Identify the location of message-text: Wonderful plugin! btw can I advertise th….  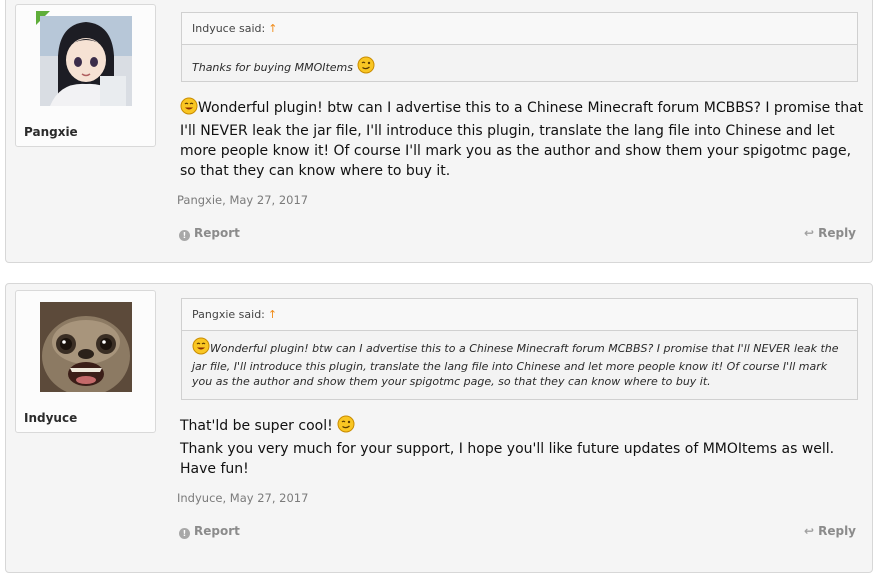
(522, 139).